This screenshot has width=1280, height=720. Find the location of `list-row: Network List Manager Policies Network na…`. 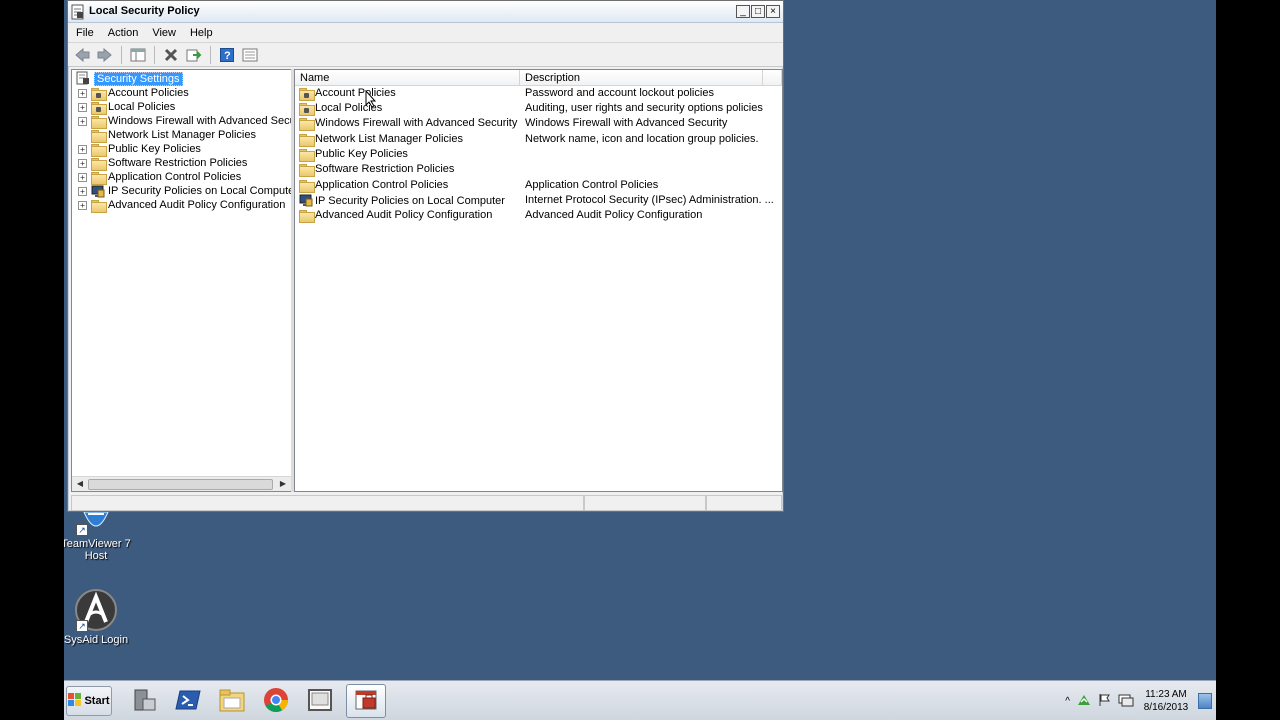

list-row: Network List Manager Policies Network na… is located at coordinates (538, 139).